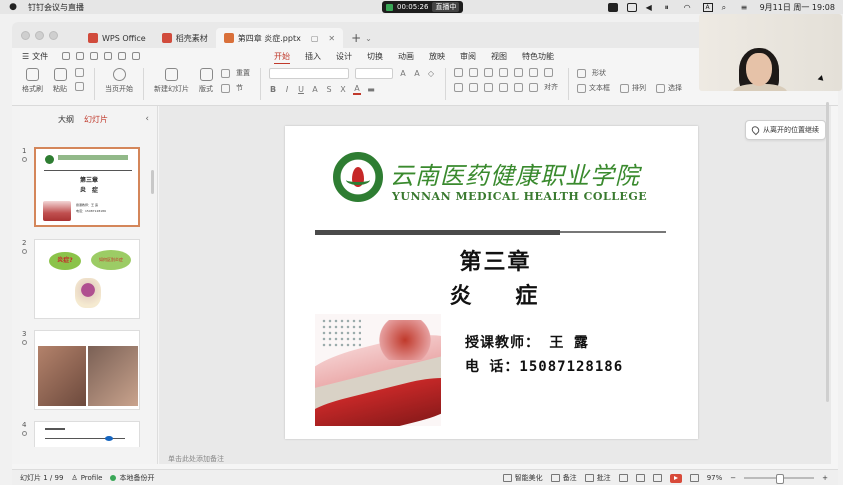 The height and width of the screenshot is (485, 843). What do you see at coordinates (827, 272) in the screenshot?
I see `editor-scrollbar` at bounding box center [827, 272].